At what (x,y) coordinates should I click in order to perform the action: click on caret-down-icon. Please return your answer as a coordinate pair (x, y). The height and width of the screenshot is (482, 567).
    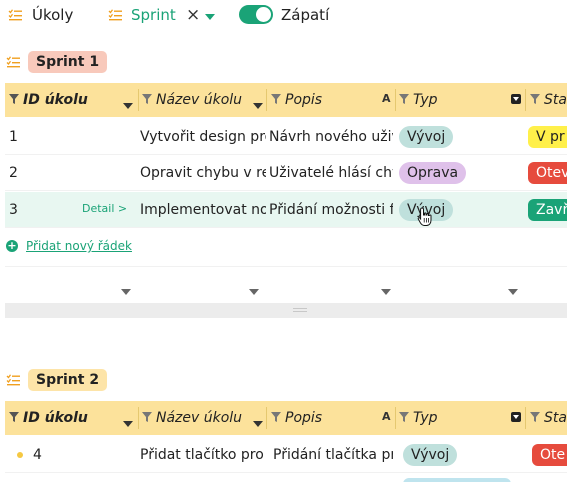
    Looking at the image, I should click on (210, 17).